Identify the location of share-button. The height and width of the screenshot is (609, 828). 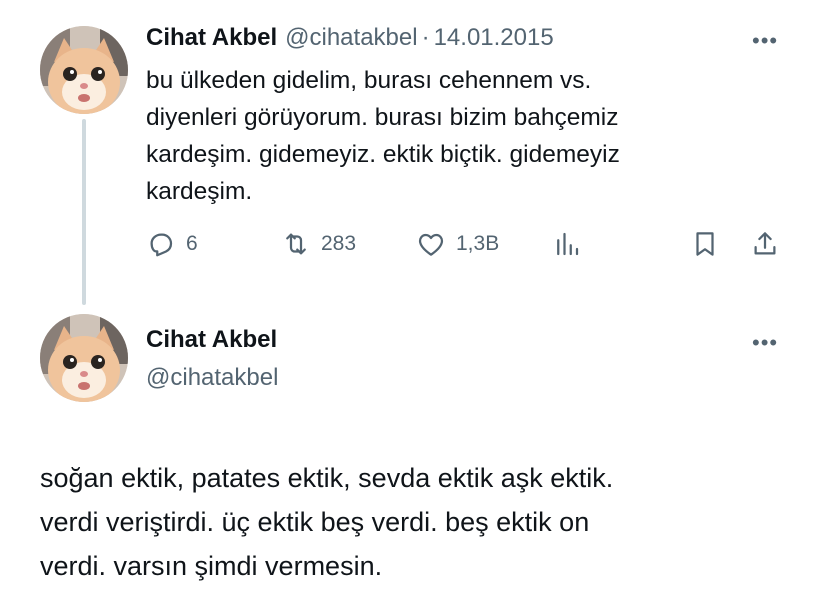
(765, 244).